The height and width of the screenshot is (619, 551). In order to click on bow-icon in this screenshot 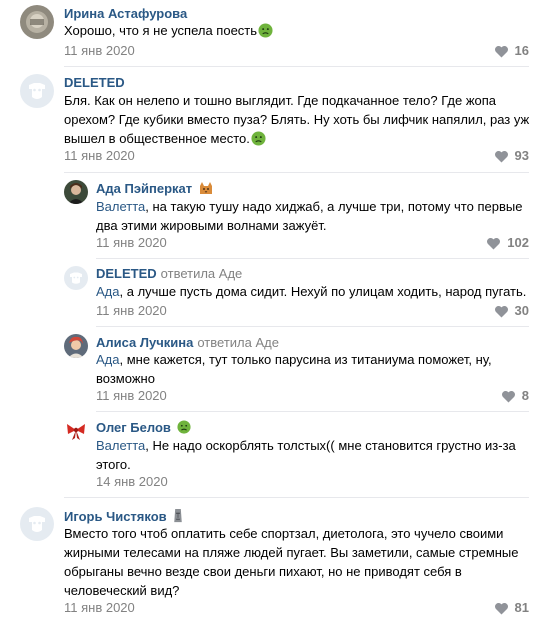, I will do `click(76, 431)`.